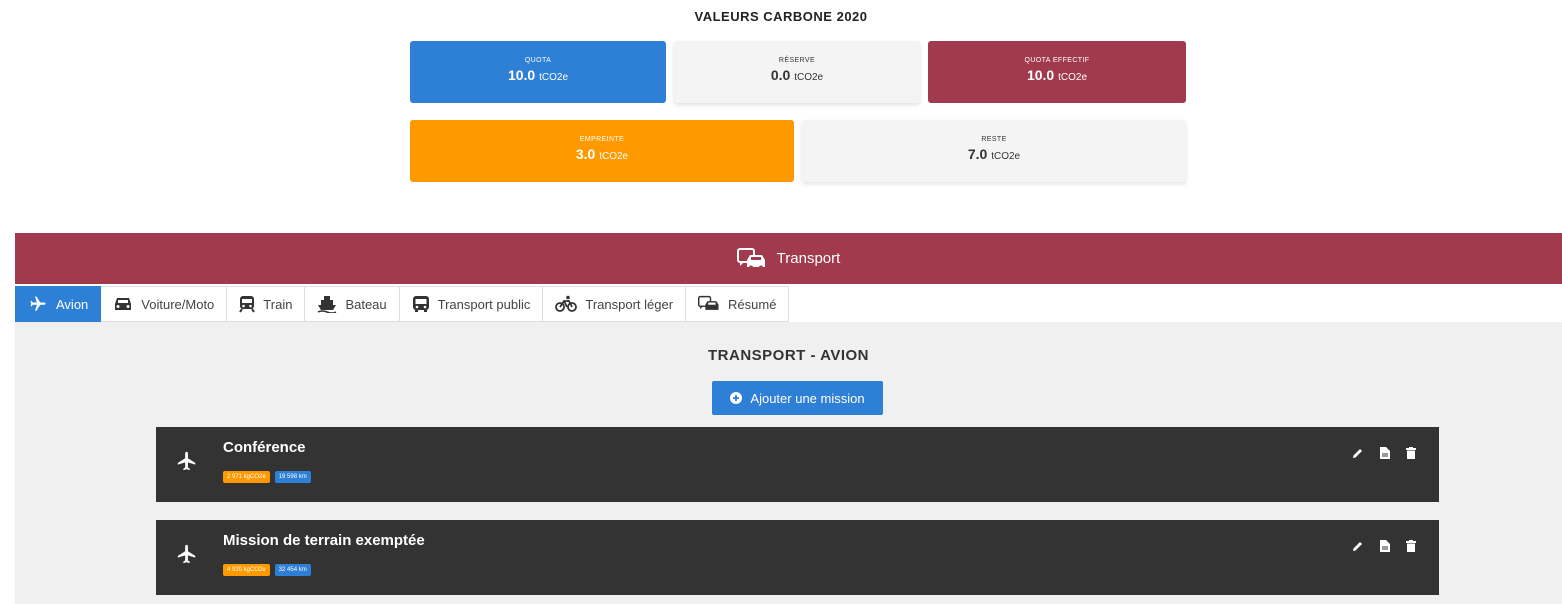 The width and height of the screenshot is (1562, 604). What do you see at coordinates (807, 398) in the screenshot?
I see `add-mission-label: Ajouter une mission` at bounding box center [807, 398].